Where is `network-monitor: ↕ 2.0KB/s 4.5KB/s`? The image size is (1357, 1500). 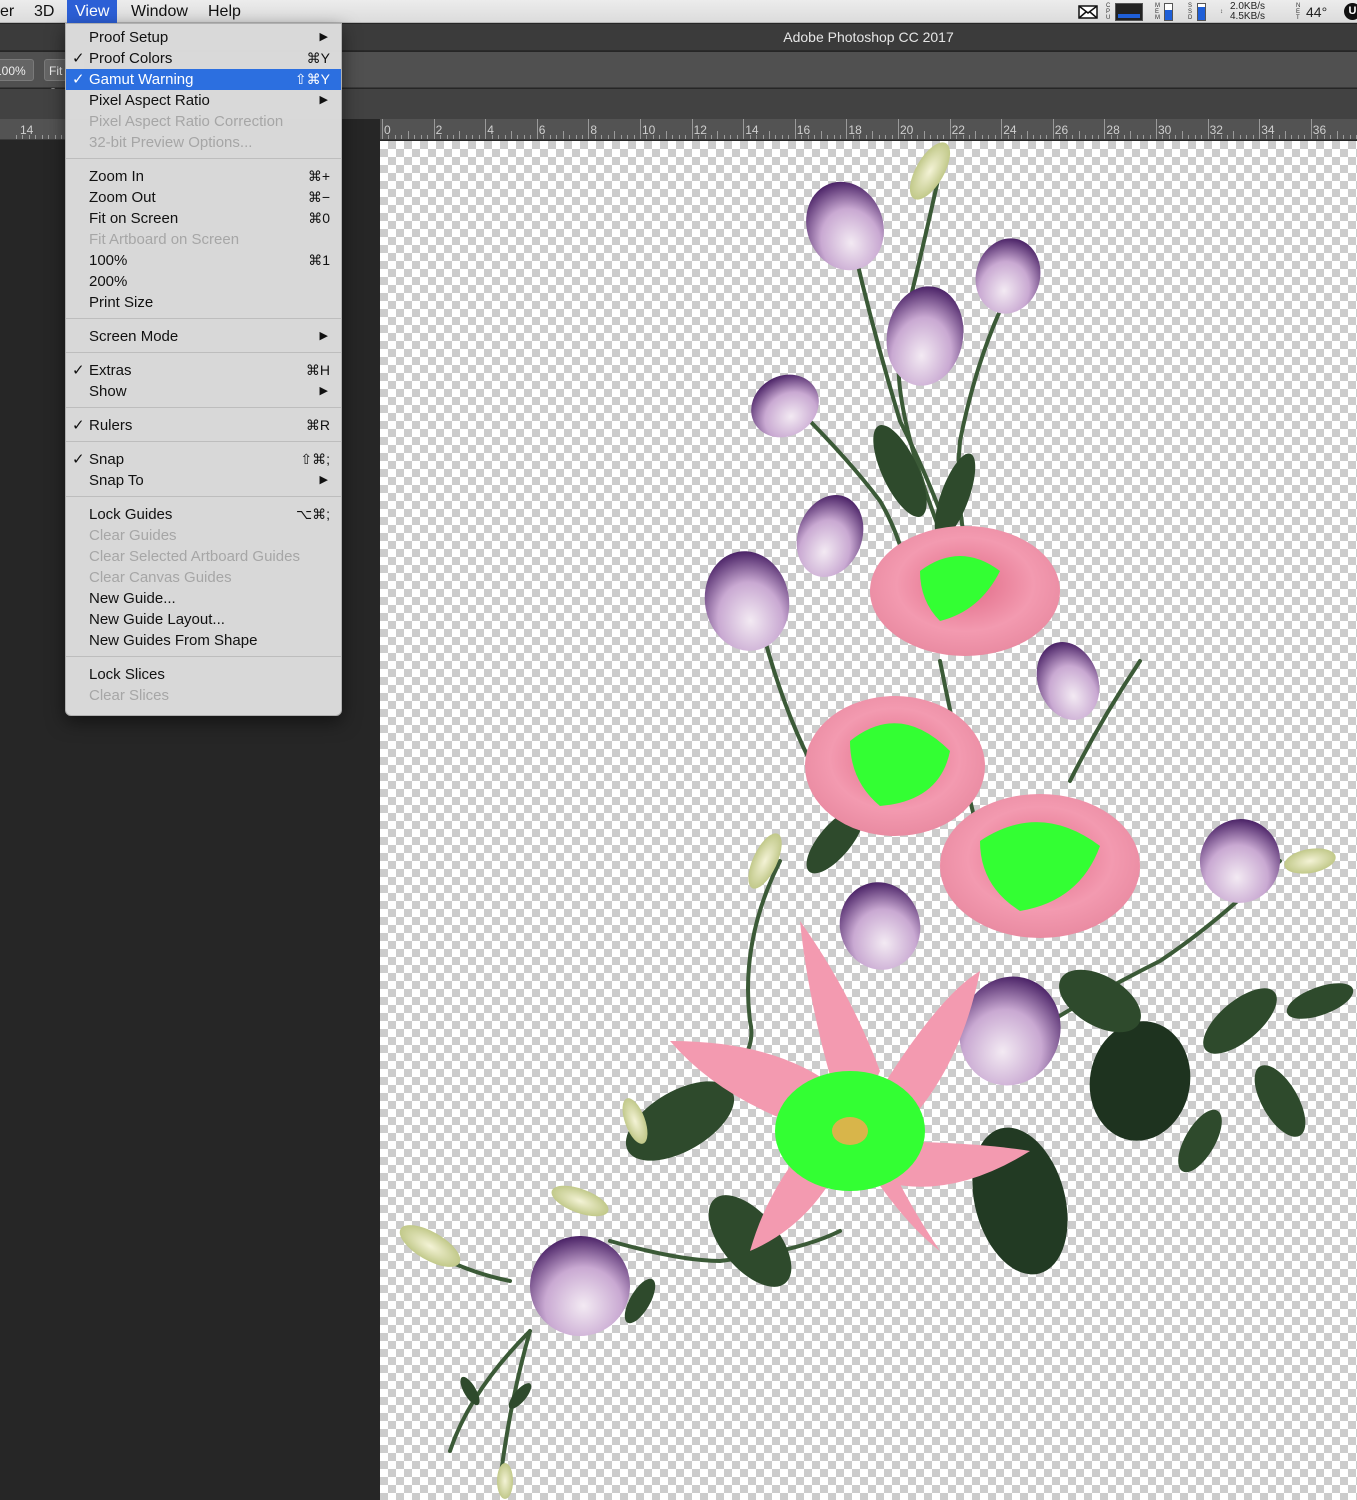
network-monitor: ↕ 2.0KB/s 4.5KB/s is located at coordinates (1242, 11).